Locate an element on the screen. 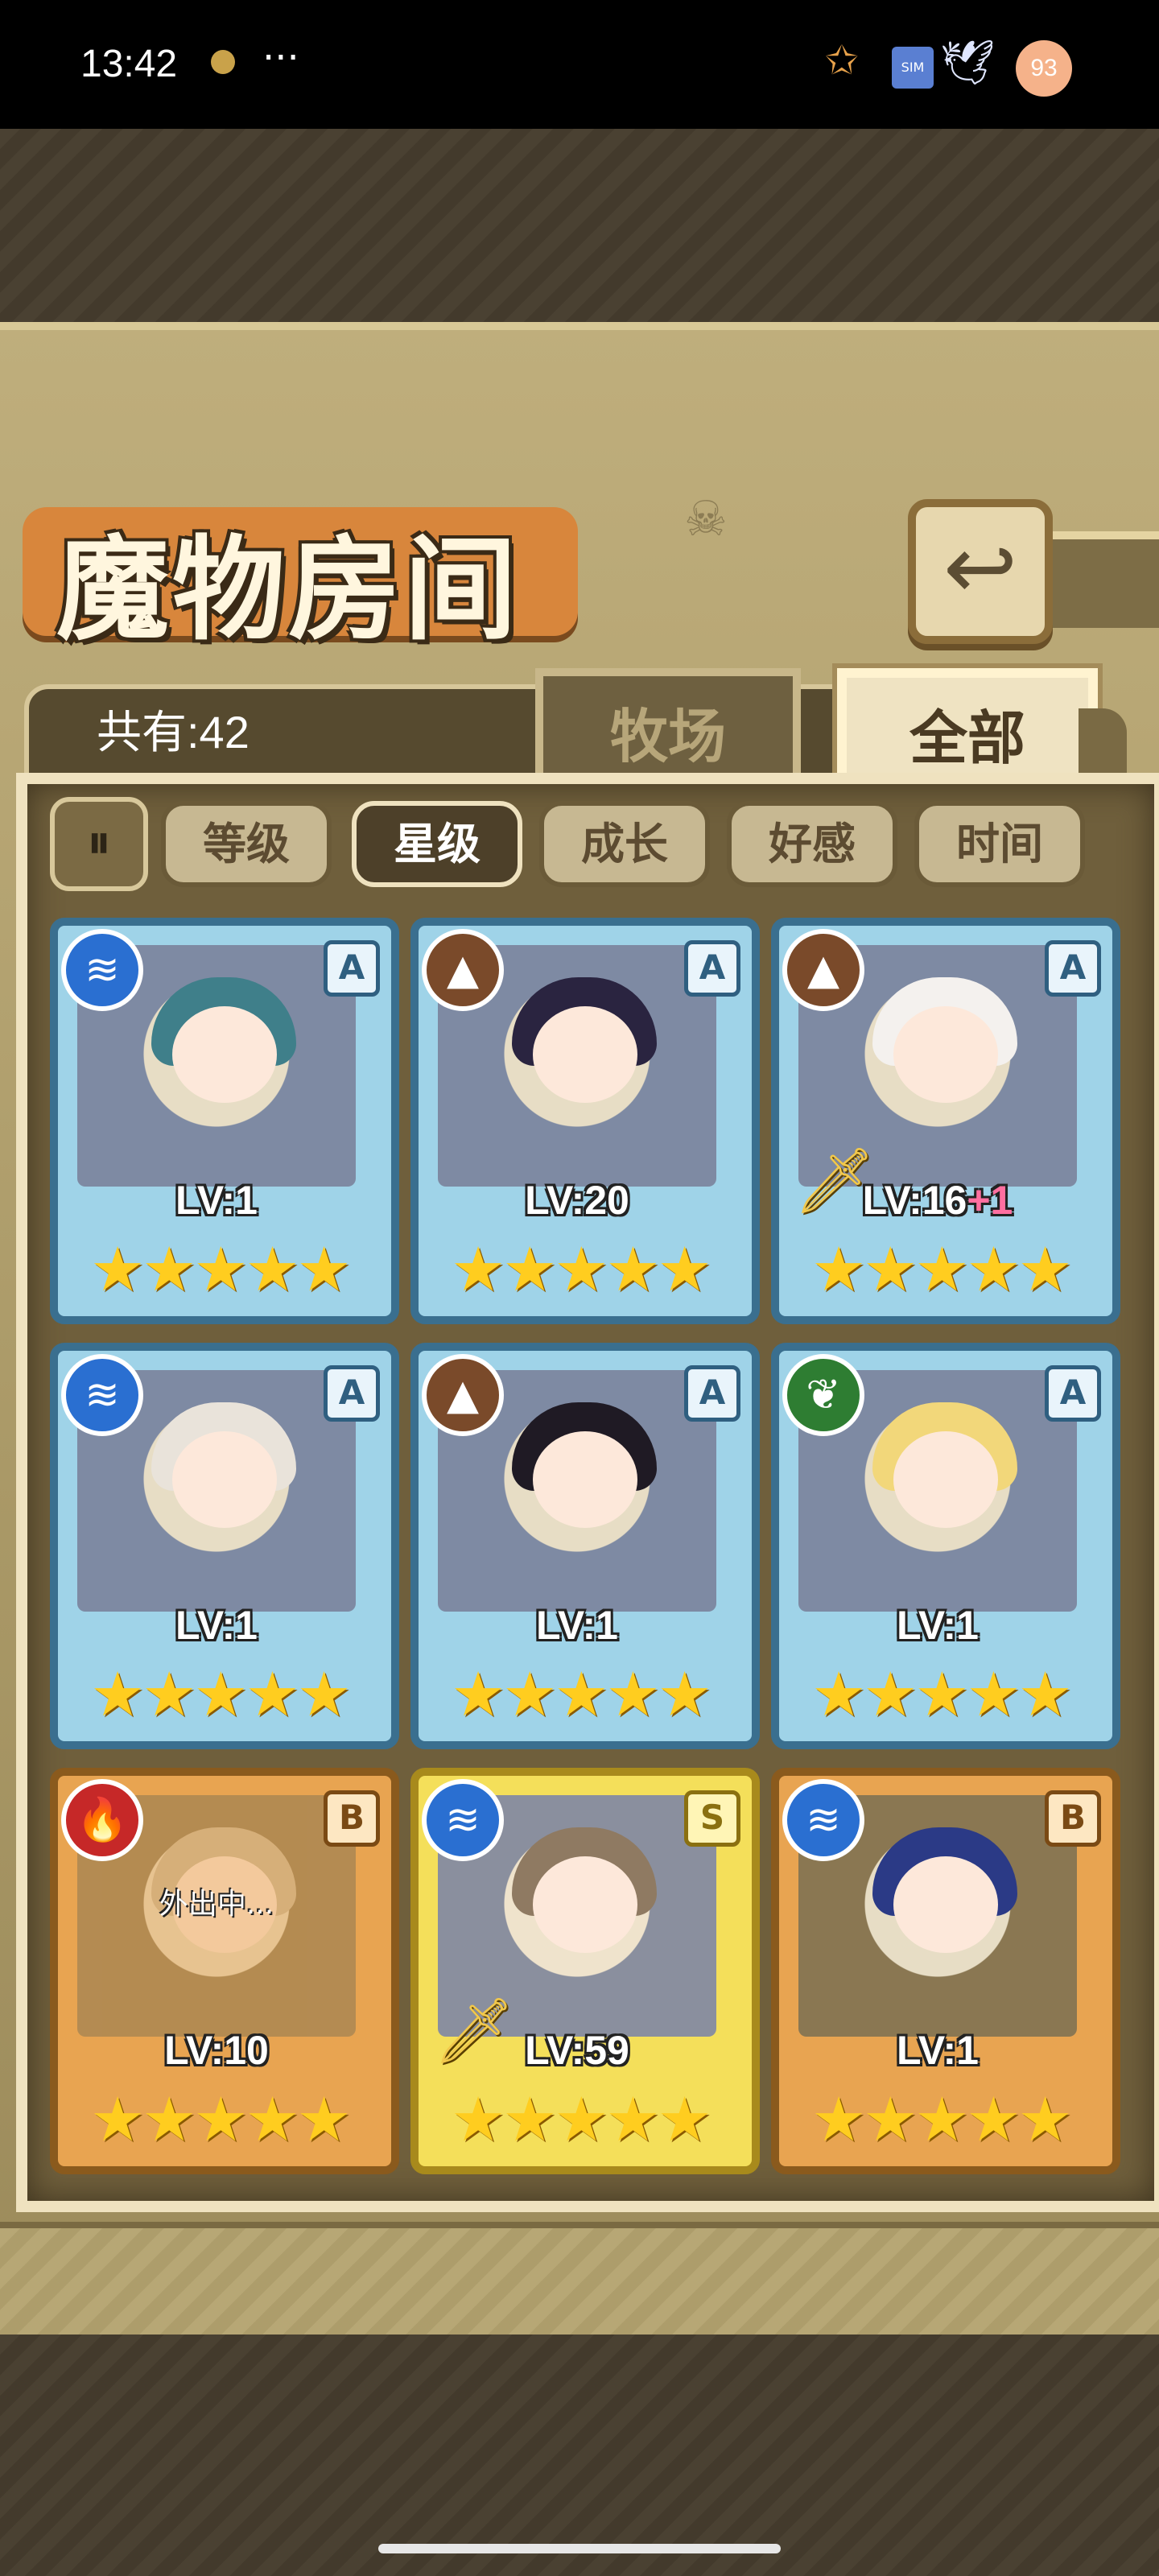 This screenshot has height=2576, width=1159. sort-order-icon: ⏸ is located at coordinates (99, 842).